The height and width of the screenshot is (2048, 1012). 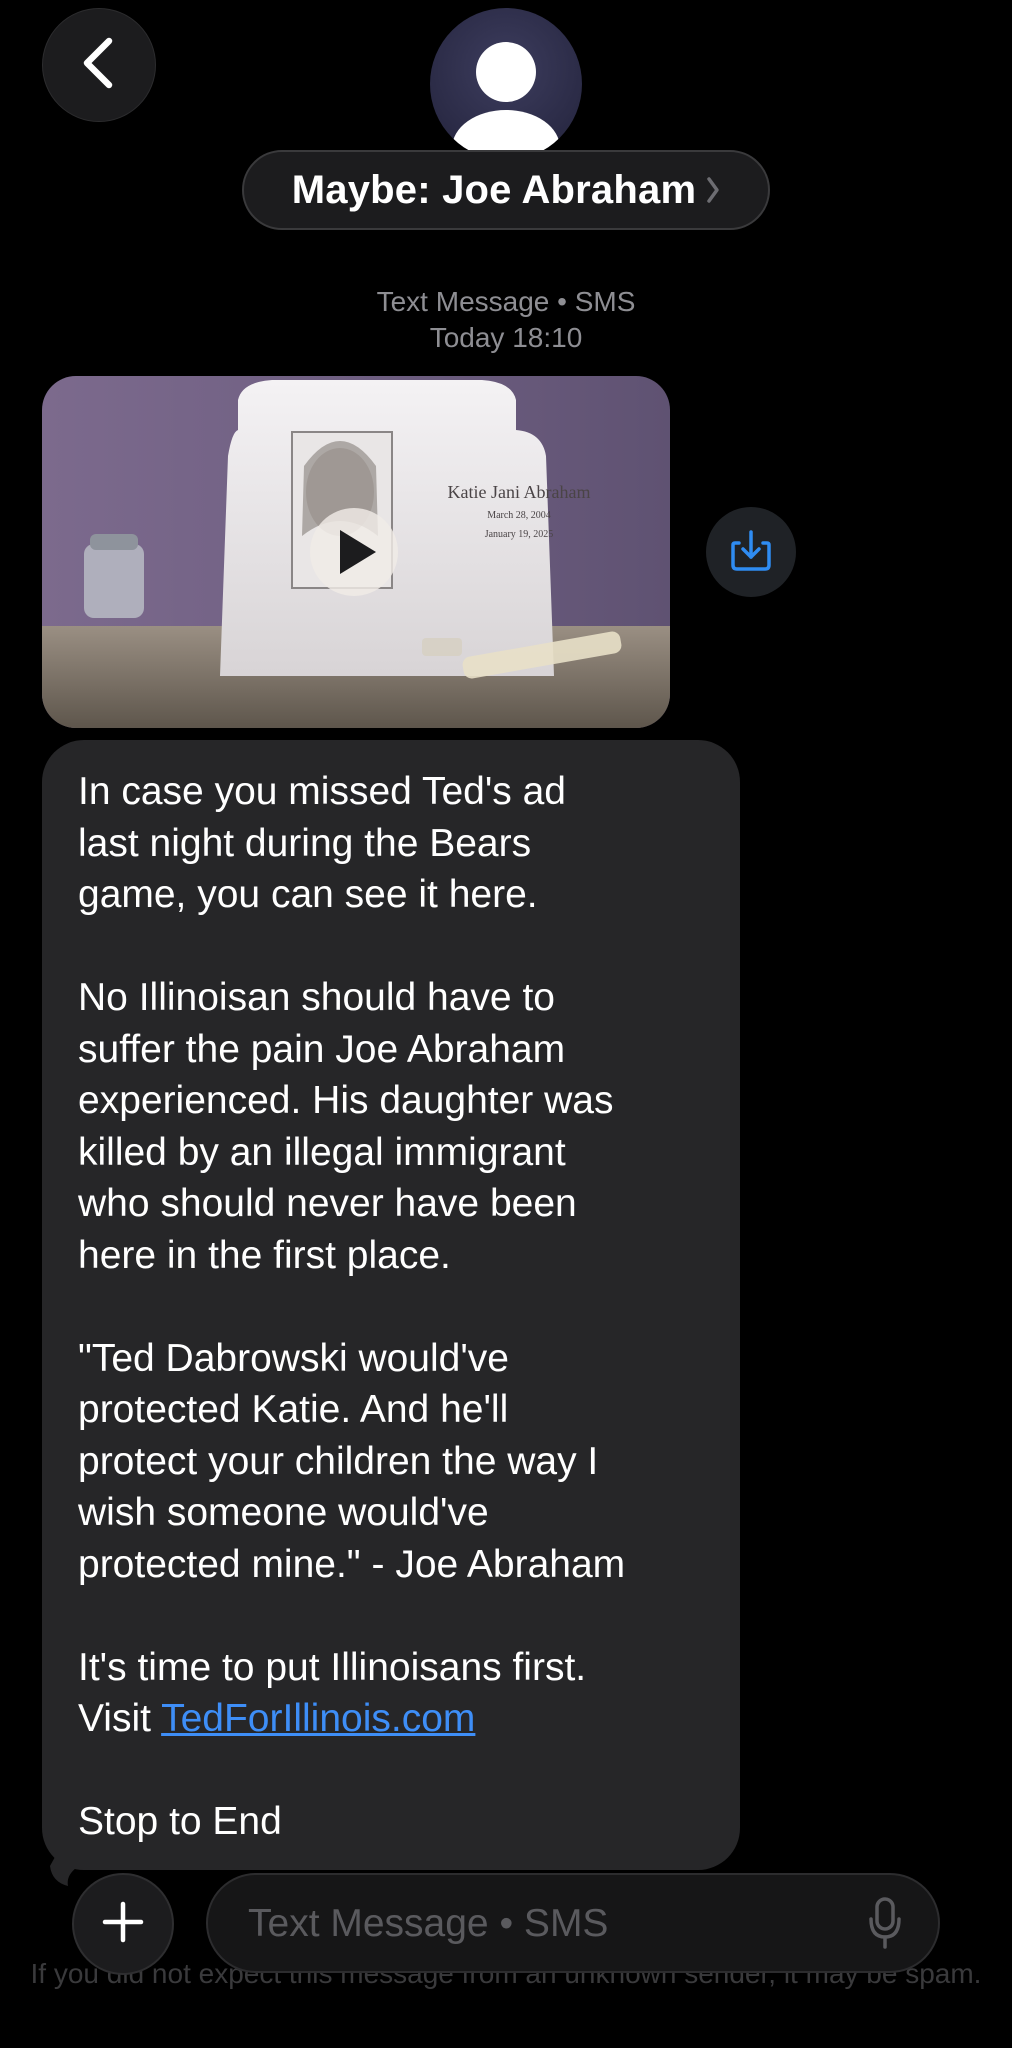 I want to click on message-composer, so click(x=573, y=1923).